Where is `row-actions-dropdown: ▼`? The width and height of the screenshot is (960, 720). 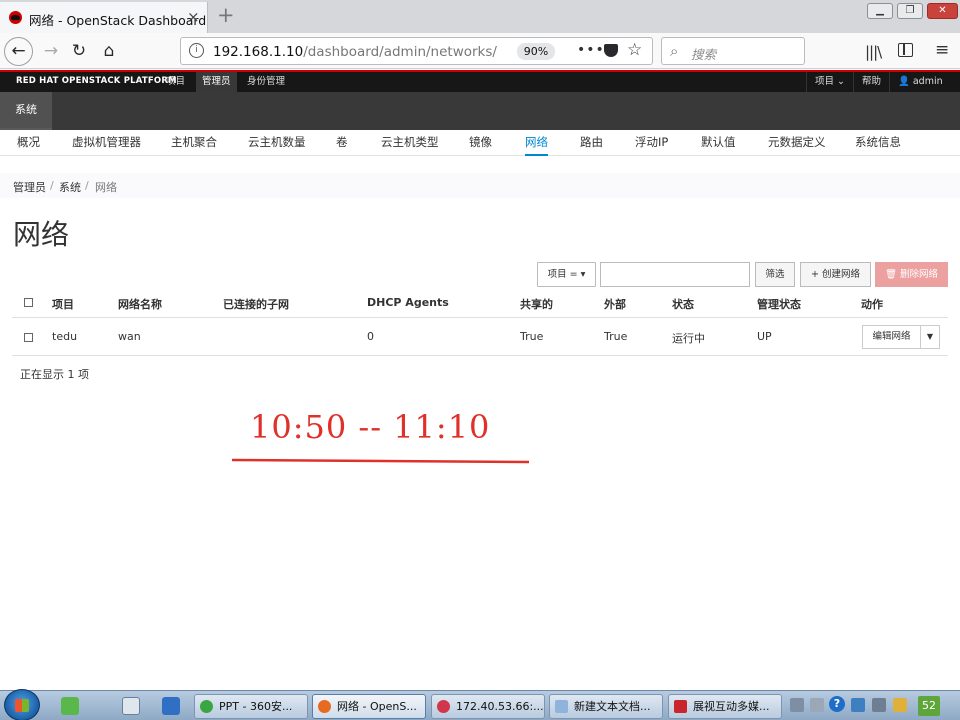 row-actions-dropdown: ▼ is located at coordinates (930, 337).